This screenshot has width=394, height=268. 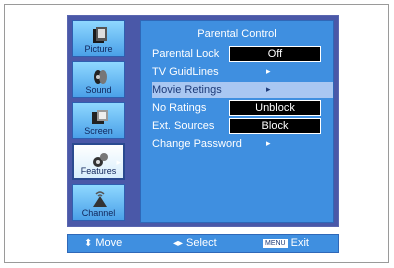 What do you see at coordinates (186, 54) in the screenshot?
I see `row-label: Parental Lock` at bounding box center [186, 54].